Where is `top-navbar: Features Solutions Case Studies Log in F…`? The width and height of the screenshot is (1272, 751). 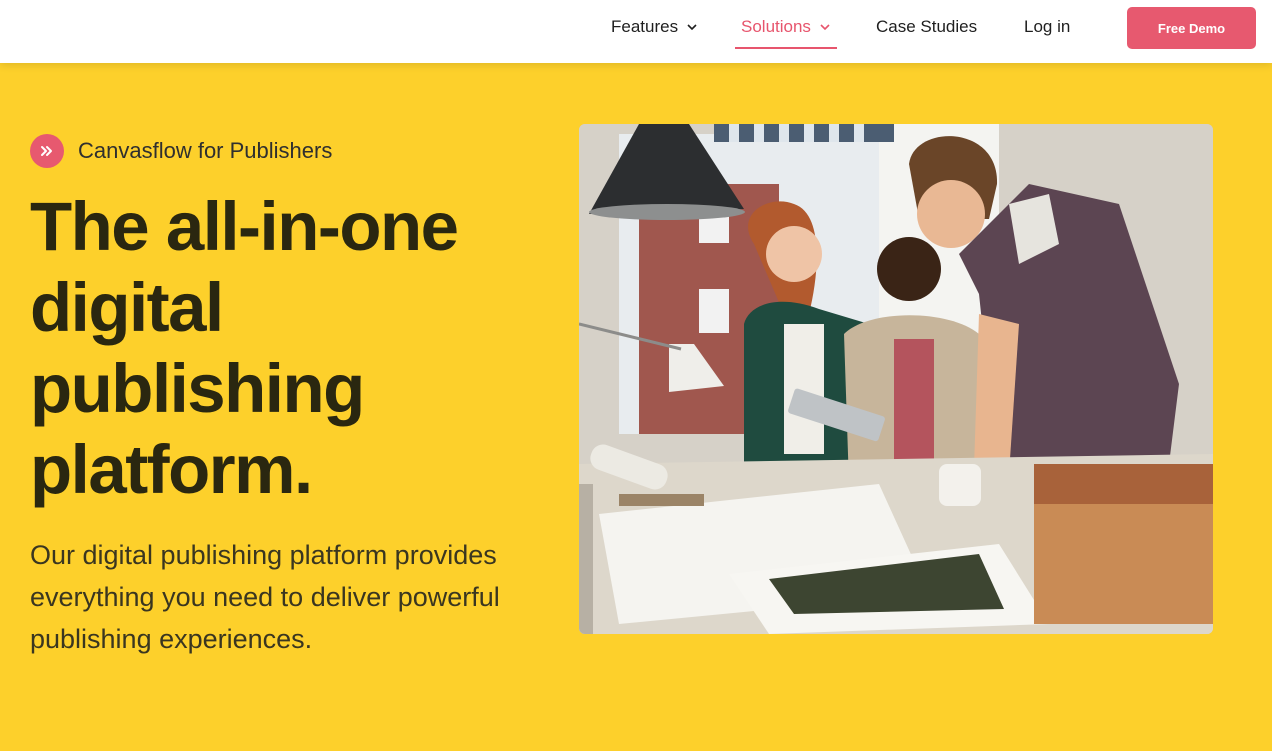 top-navbar: Features Solutions Case Studies Log in F… is located at coordinates (636, 31).